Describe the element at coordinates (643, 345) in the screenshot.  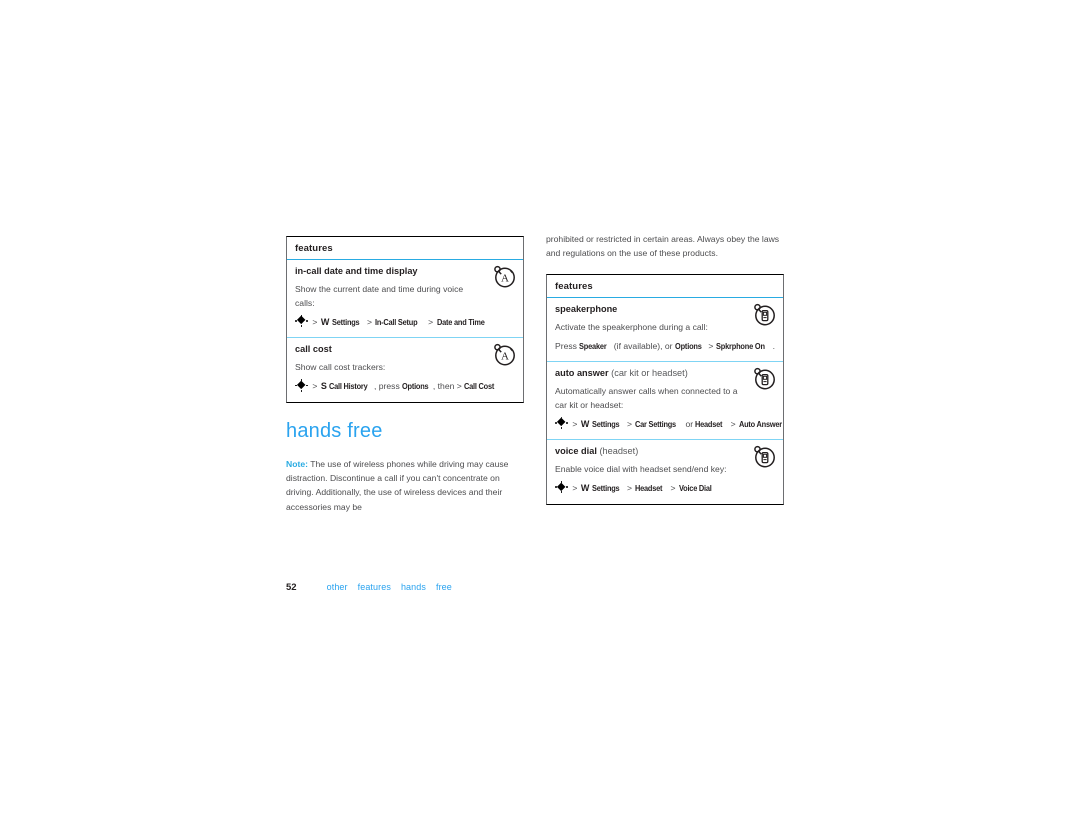
I see `press-mid: (if available), or` at that location.